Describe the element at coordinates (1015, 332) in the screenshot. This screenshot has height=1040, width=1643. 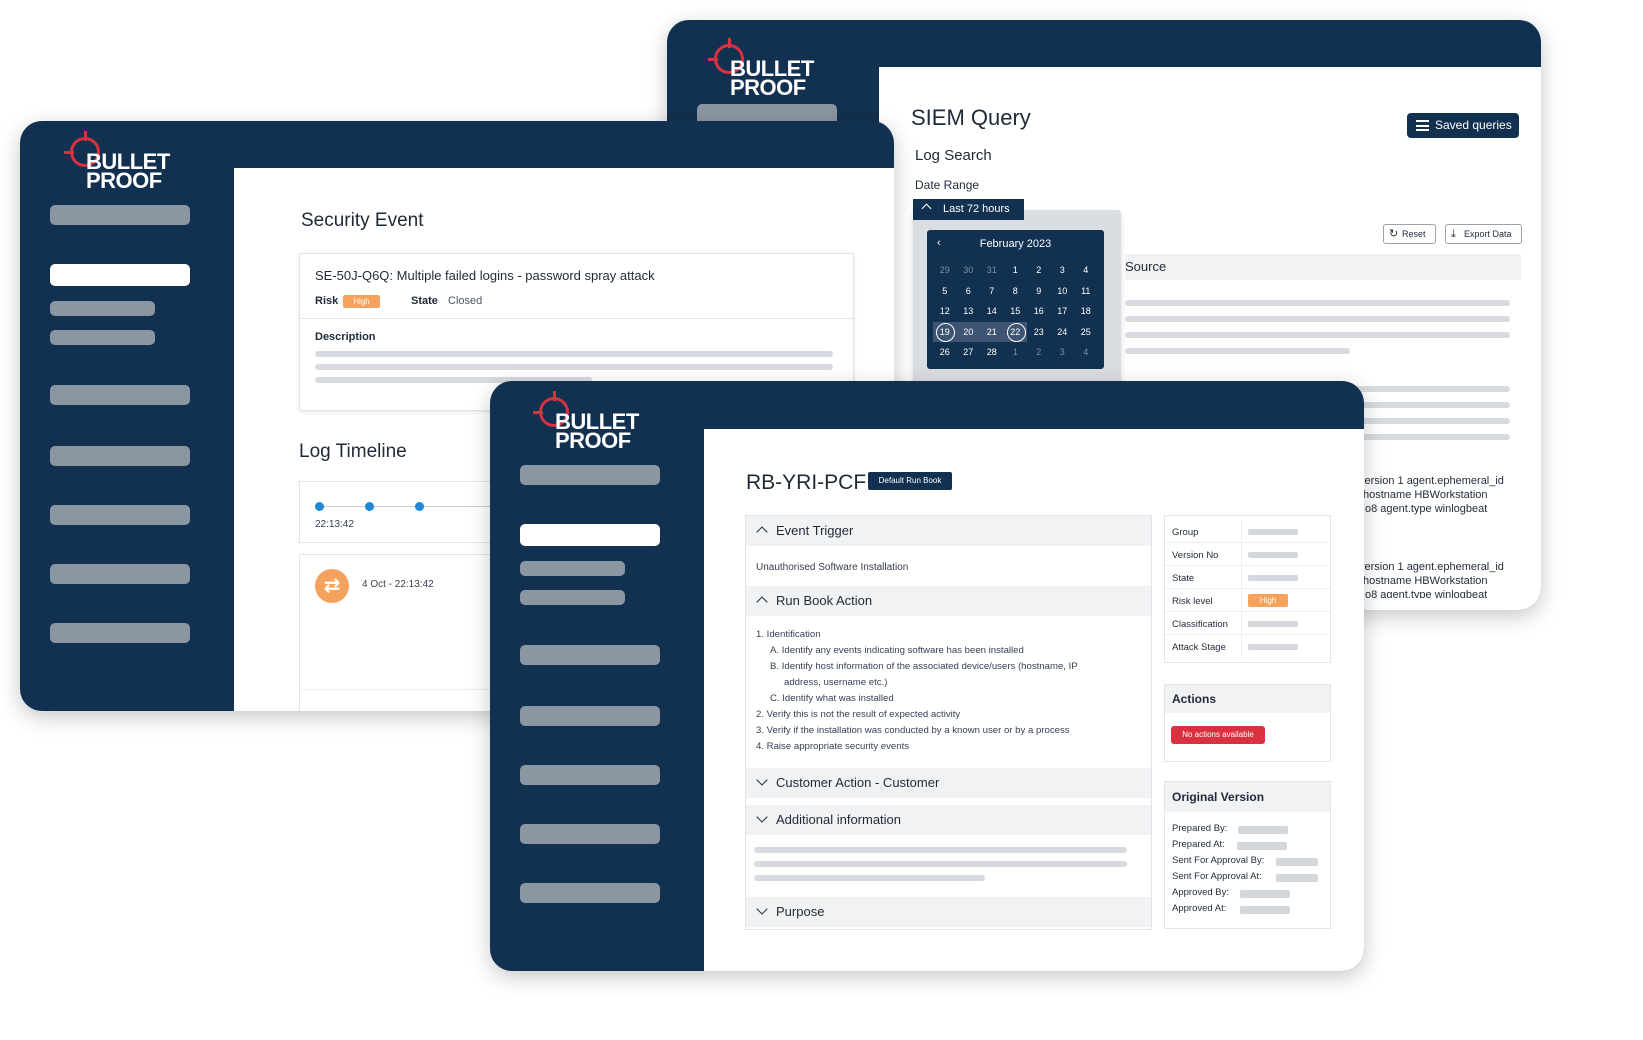
I see `calendar-day: 22` at that location.